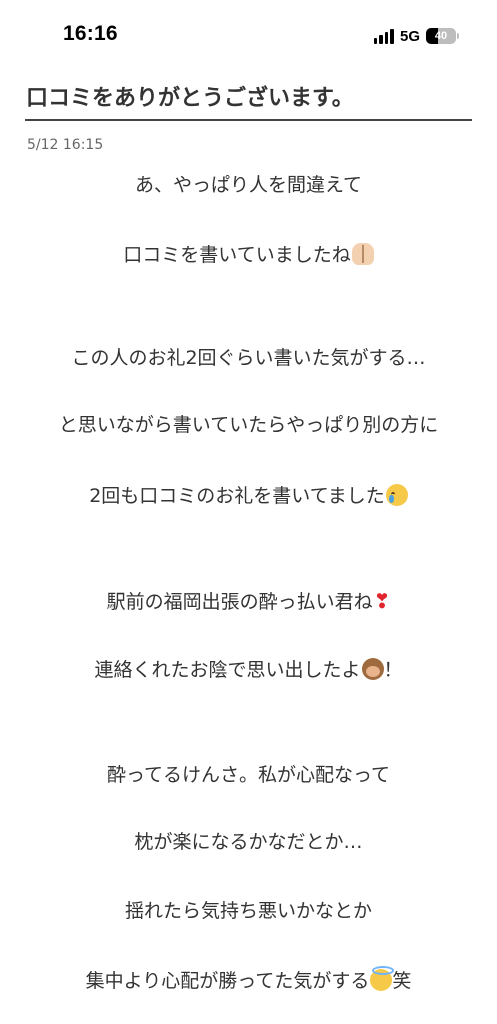 The image size is (497, 1024). Describe the element at coordinates (90, 33) in the screenshot. I see `status-time: 16:16` at that location.